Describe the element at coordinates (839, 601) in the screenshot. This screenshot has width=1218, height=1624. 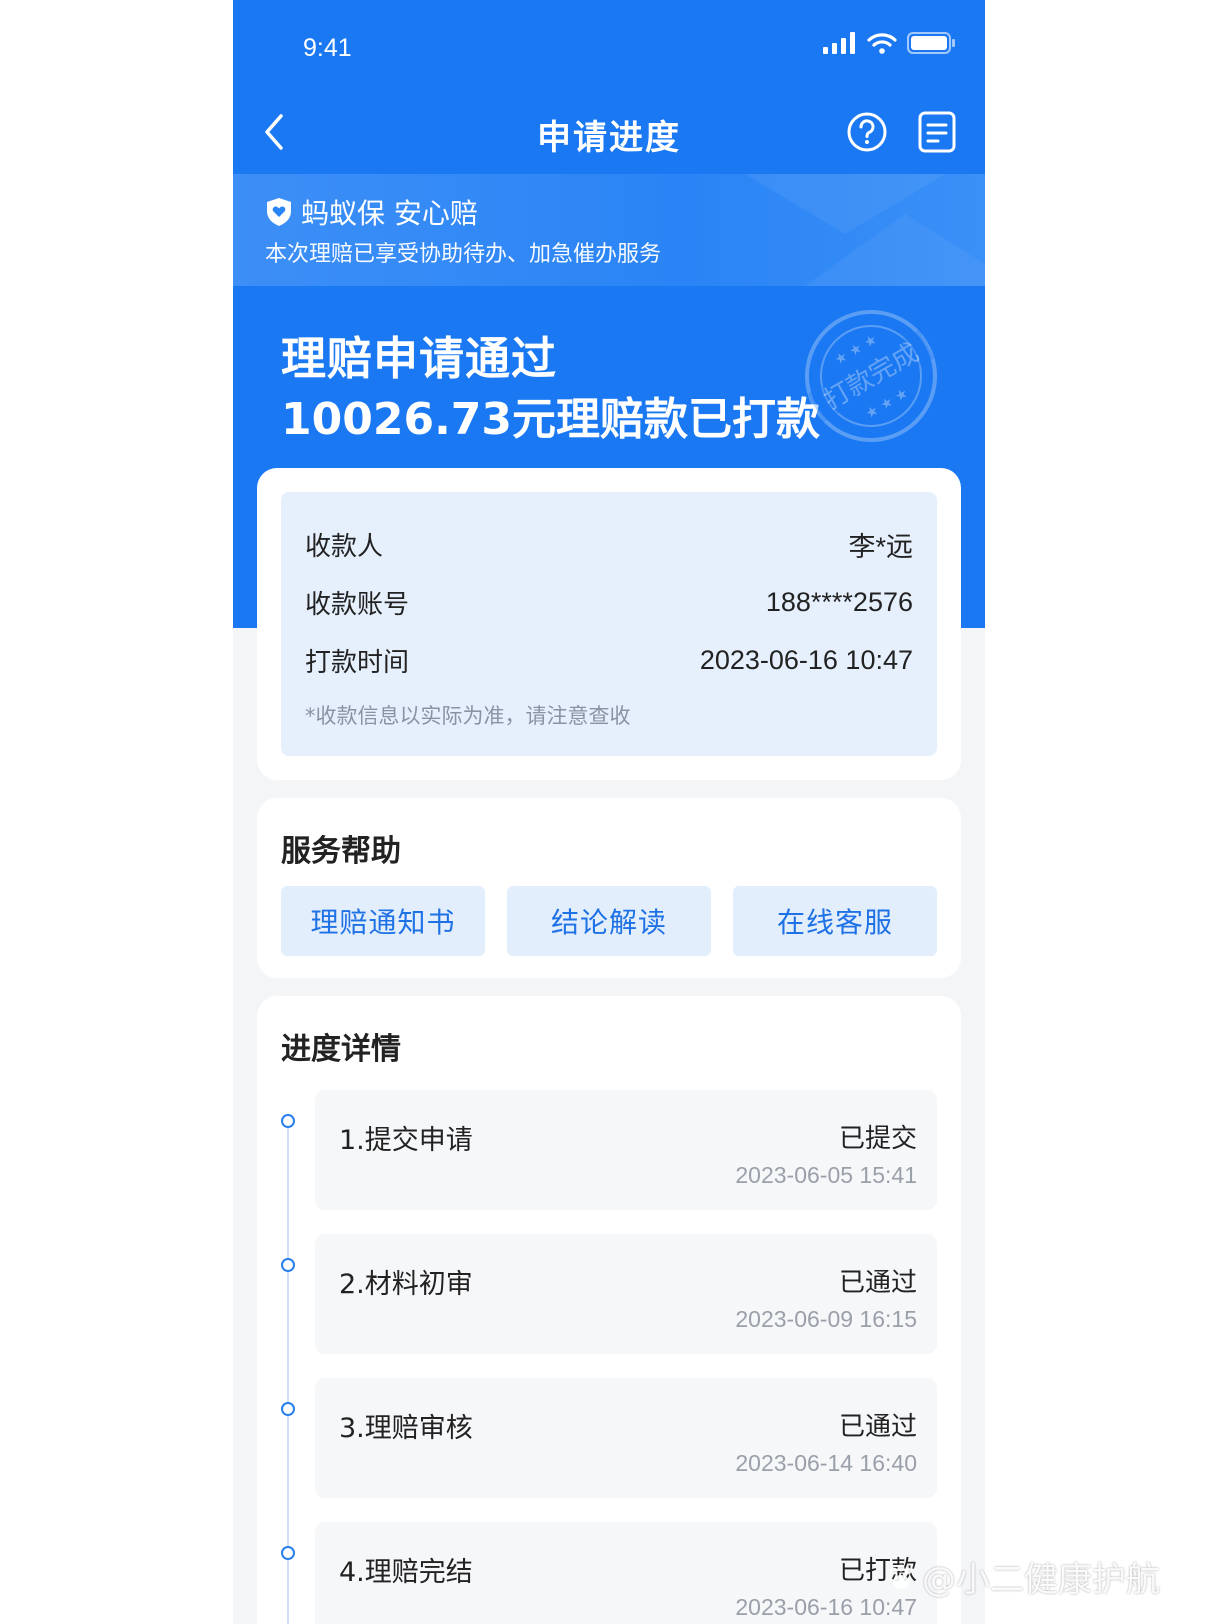
I see `account-value: 188****2576` at that location.